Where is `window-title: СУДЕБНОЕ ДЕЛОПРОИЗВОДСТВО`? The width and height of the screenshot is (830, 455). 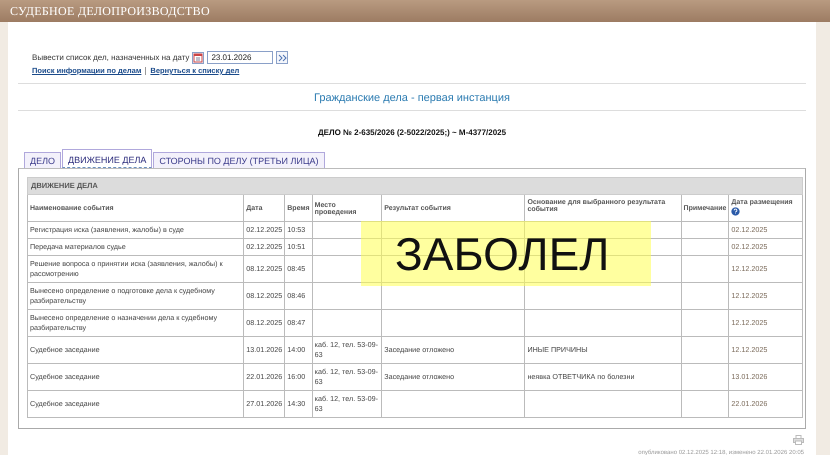
window-title: СУДЕБНОЕ ДЕЛОПРОИЗВОДСТВО is located at coordinates (110, 11).